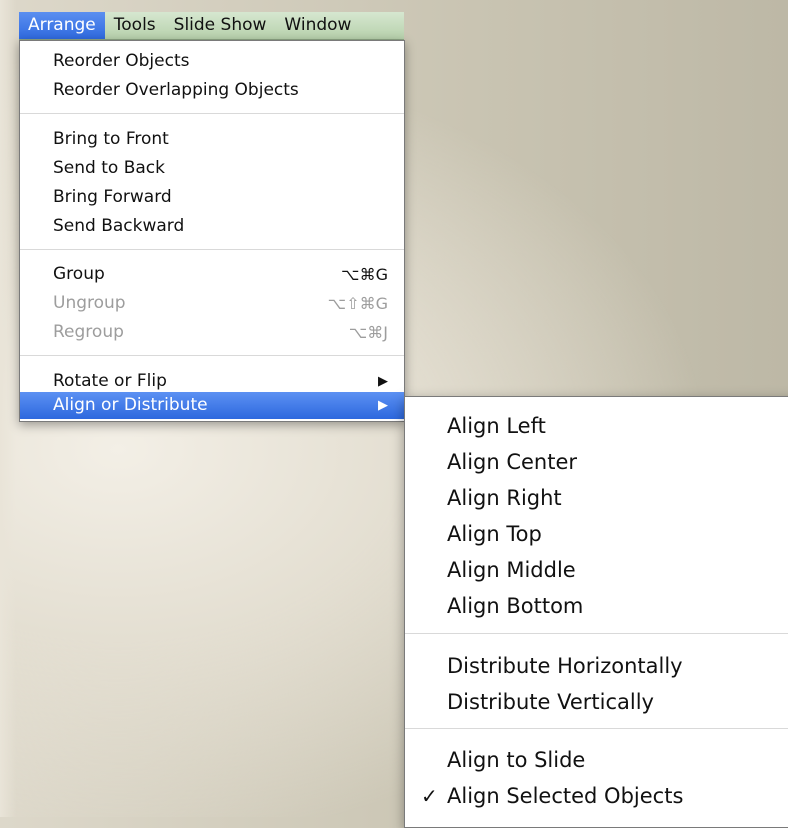  What do you see at coordinates (212, 405) in the screenshot?
I see `align-or-distribute-item: Align or Distribute ▶` at bounding box center [212, 405].